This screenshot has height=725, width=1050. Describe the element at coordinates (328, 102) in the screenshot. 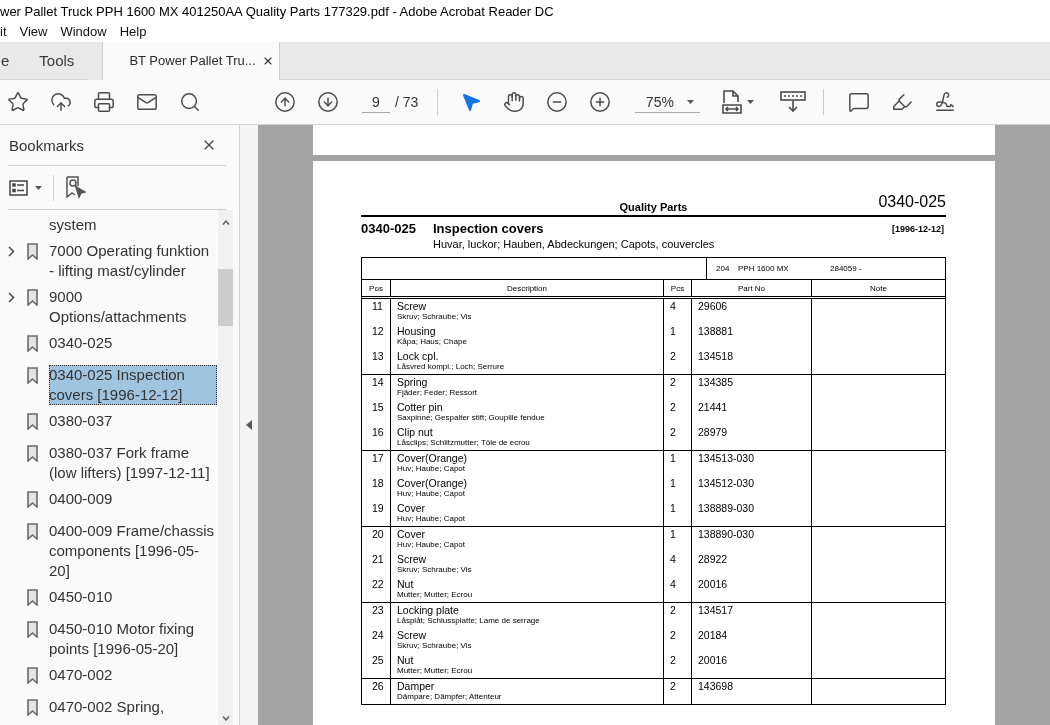

I see `arrow-down-circle-icon` at that location.